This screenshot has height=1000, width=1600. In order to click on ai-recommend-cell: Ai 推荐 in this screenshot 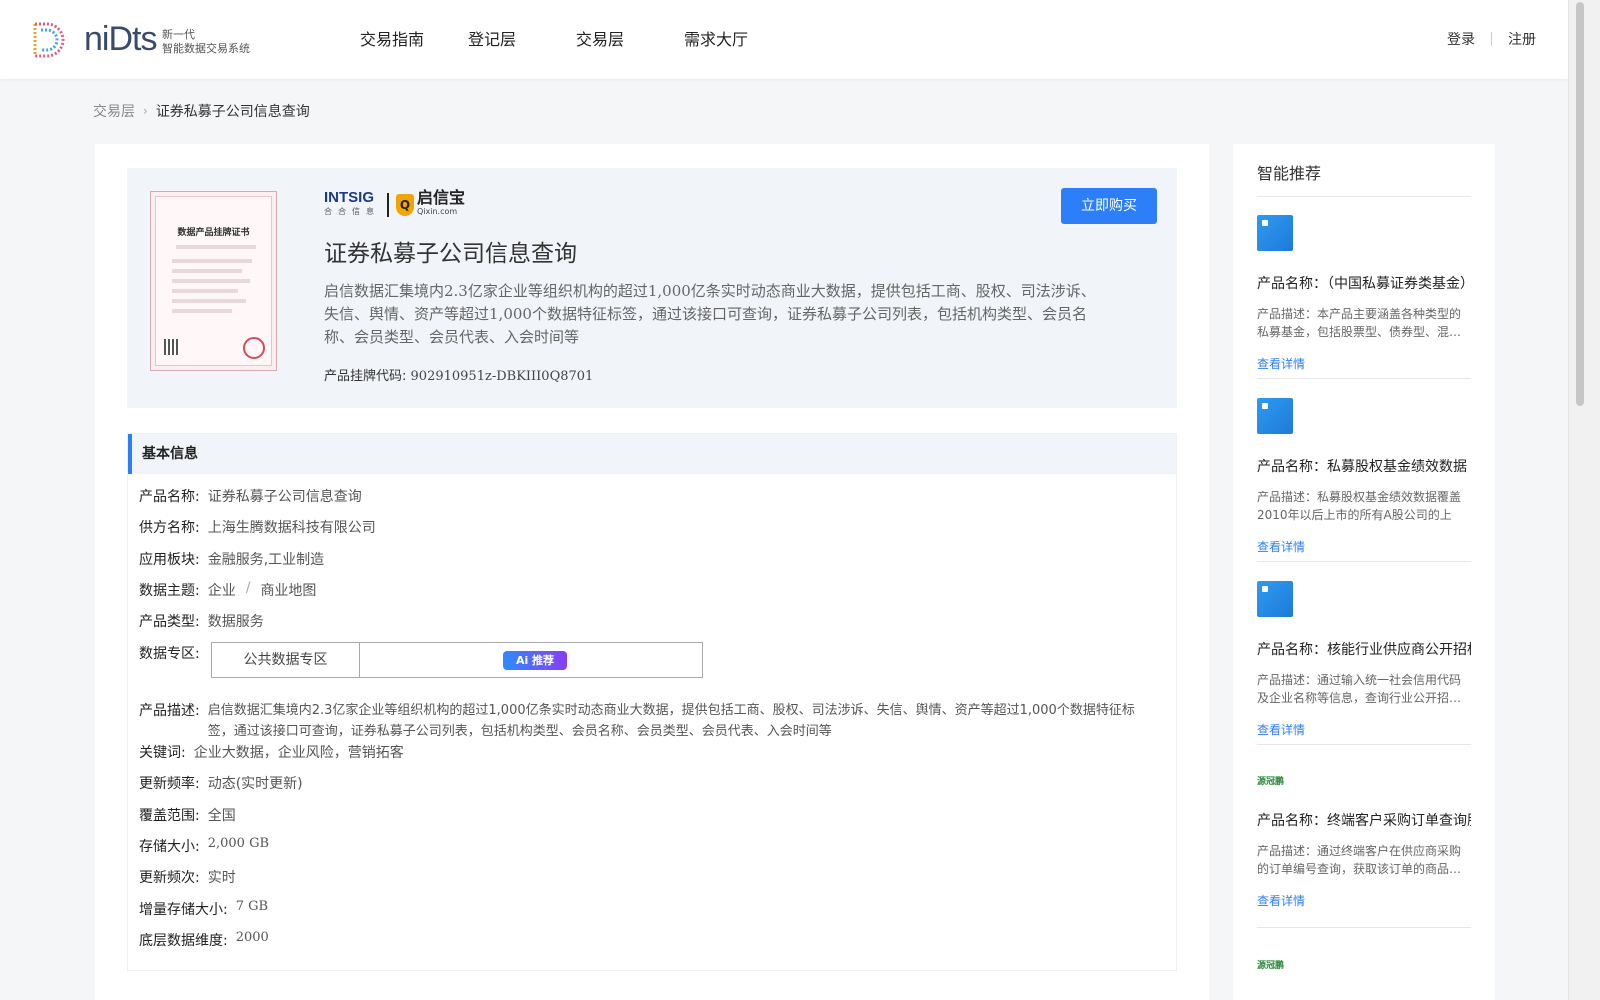, I will do `click(531, 660)`.